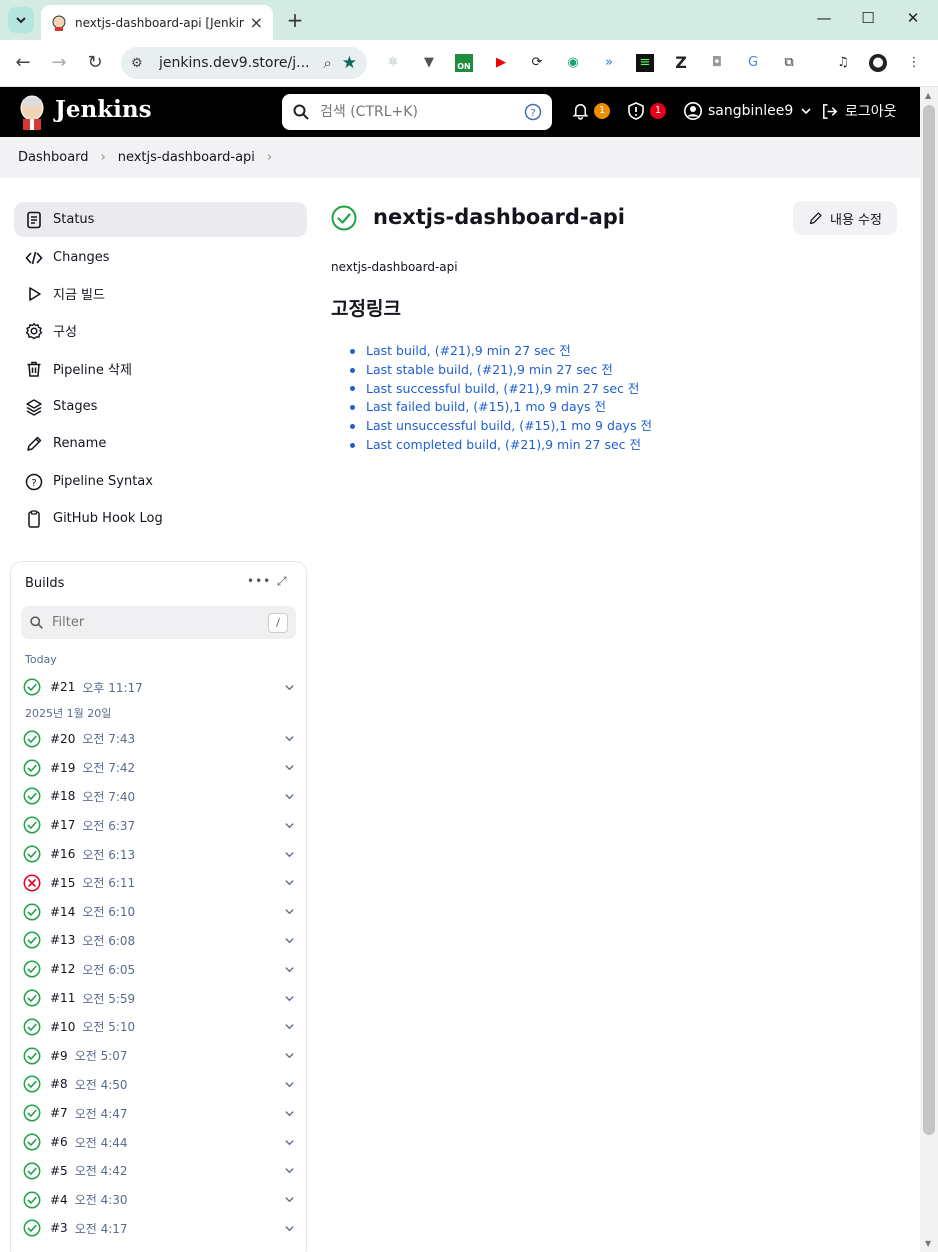  Describe the element at coordinates (59, 1200) in the screenshot. I see `build-number: #4` at that location.